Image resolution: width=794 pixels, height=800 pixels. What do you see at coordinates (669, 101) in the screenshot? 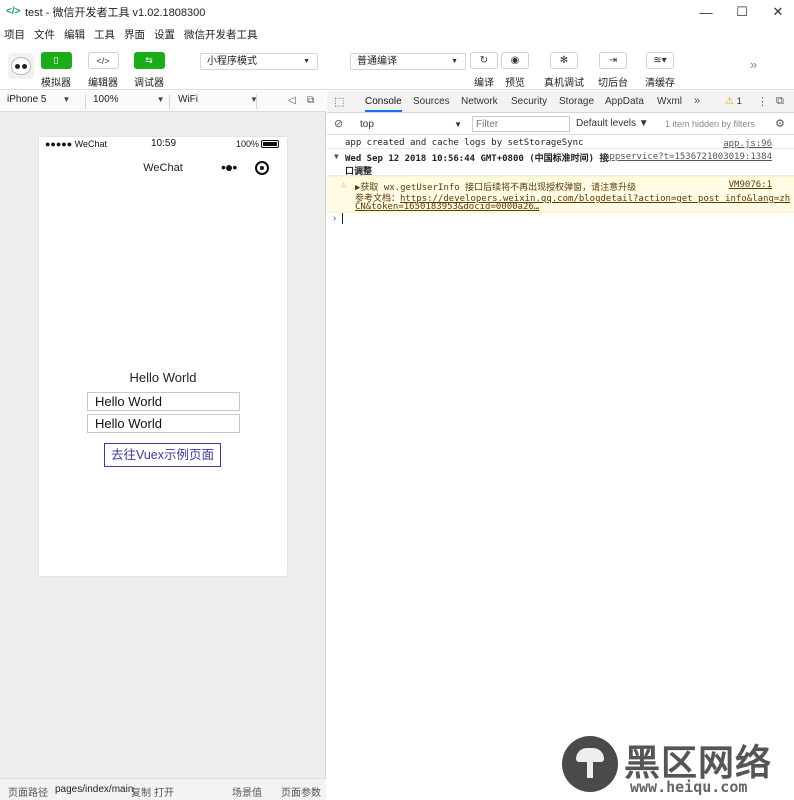
I see `tab-wxml: Wxml` at bounding box center [669, 101].